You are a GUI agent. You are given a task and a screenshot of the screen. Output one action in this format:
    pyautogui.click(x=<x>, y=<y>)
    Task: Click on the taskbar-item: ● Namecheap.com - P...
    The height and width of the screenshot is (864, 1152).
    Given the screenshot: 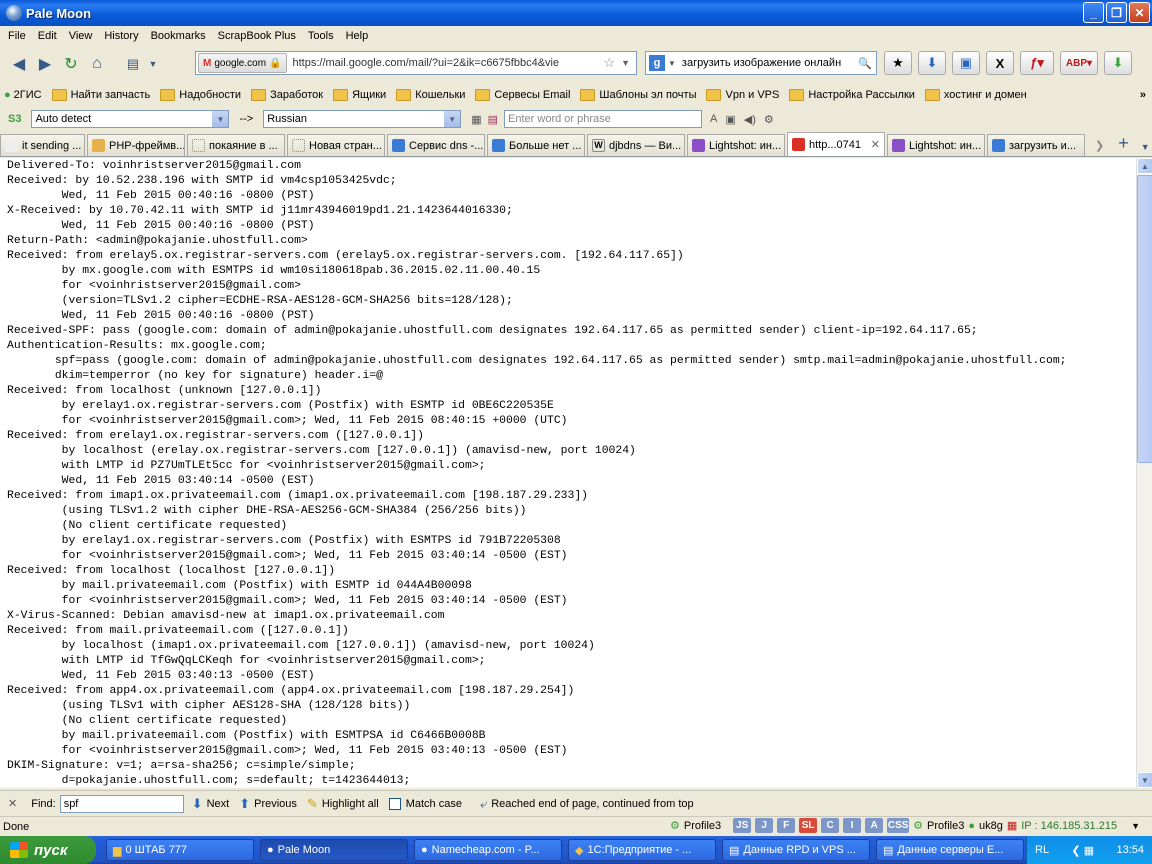 What is the action you would take?
    pyautogui.click(x=488, y=850)
    